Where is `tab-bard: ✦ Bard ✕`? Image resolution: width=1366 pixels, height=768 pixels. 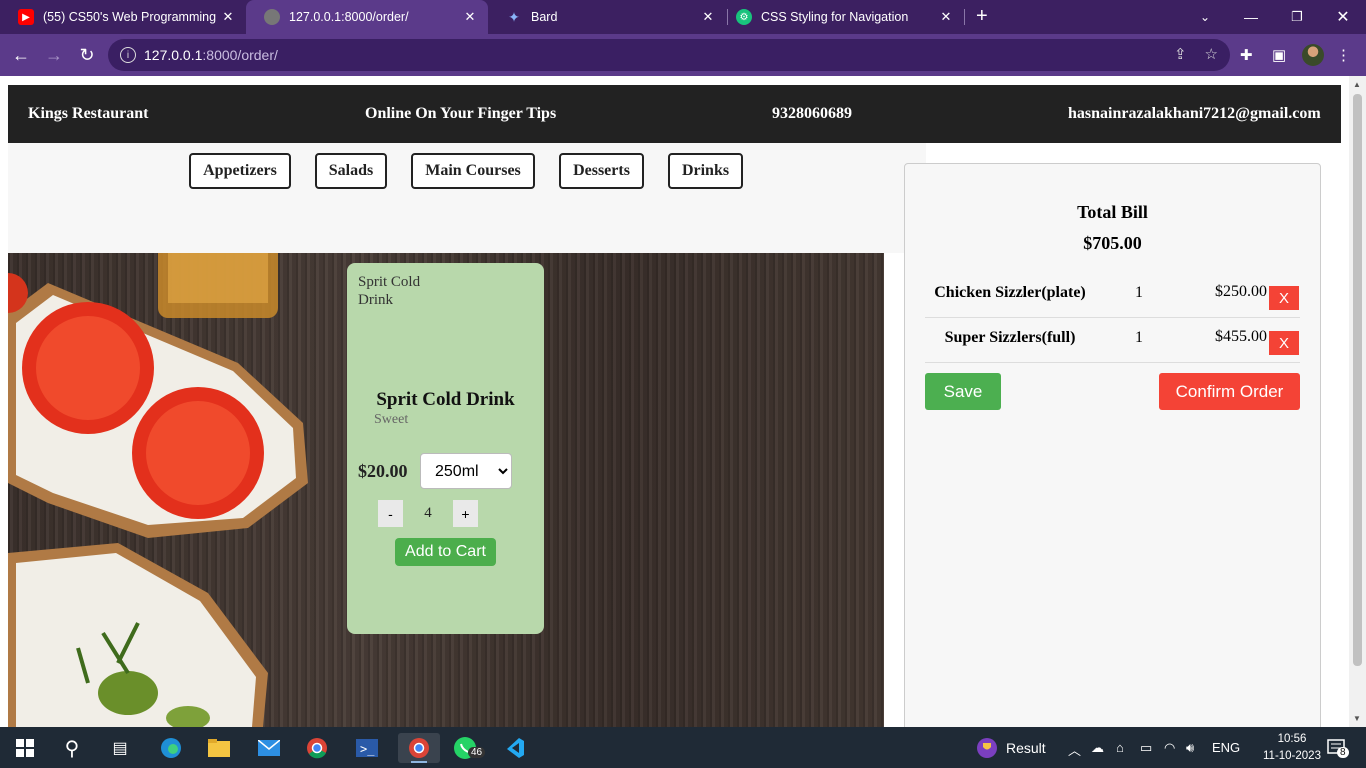
tab-bard: ✦ Bard ✕ is located at coordinates (607, 17).